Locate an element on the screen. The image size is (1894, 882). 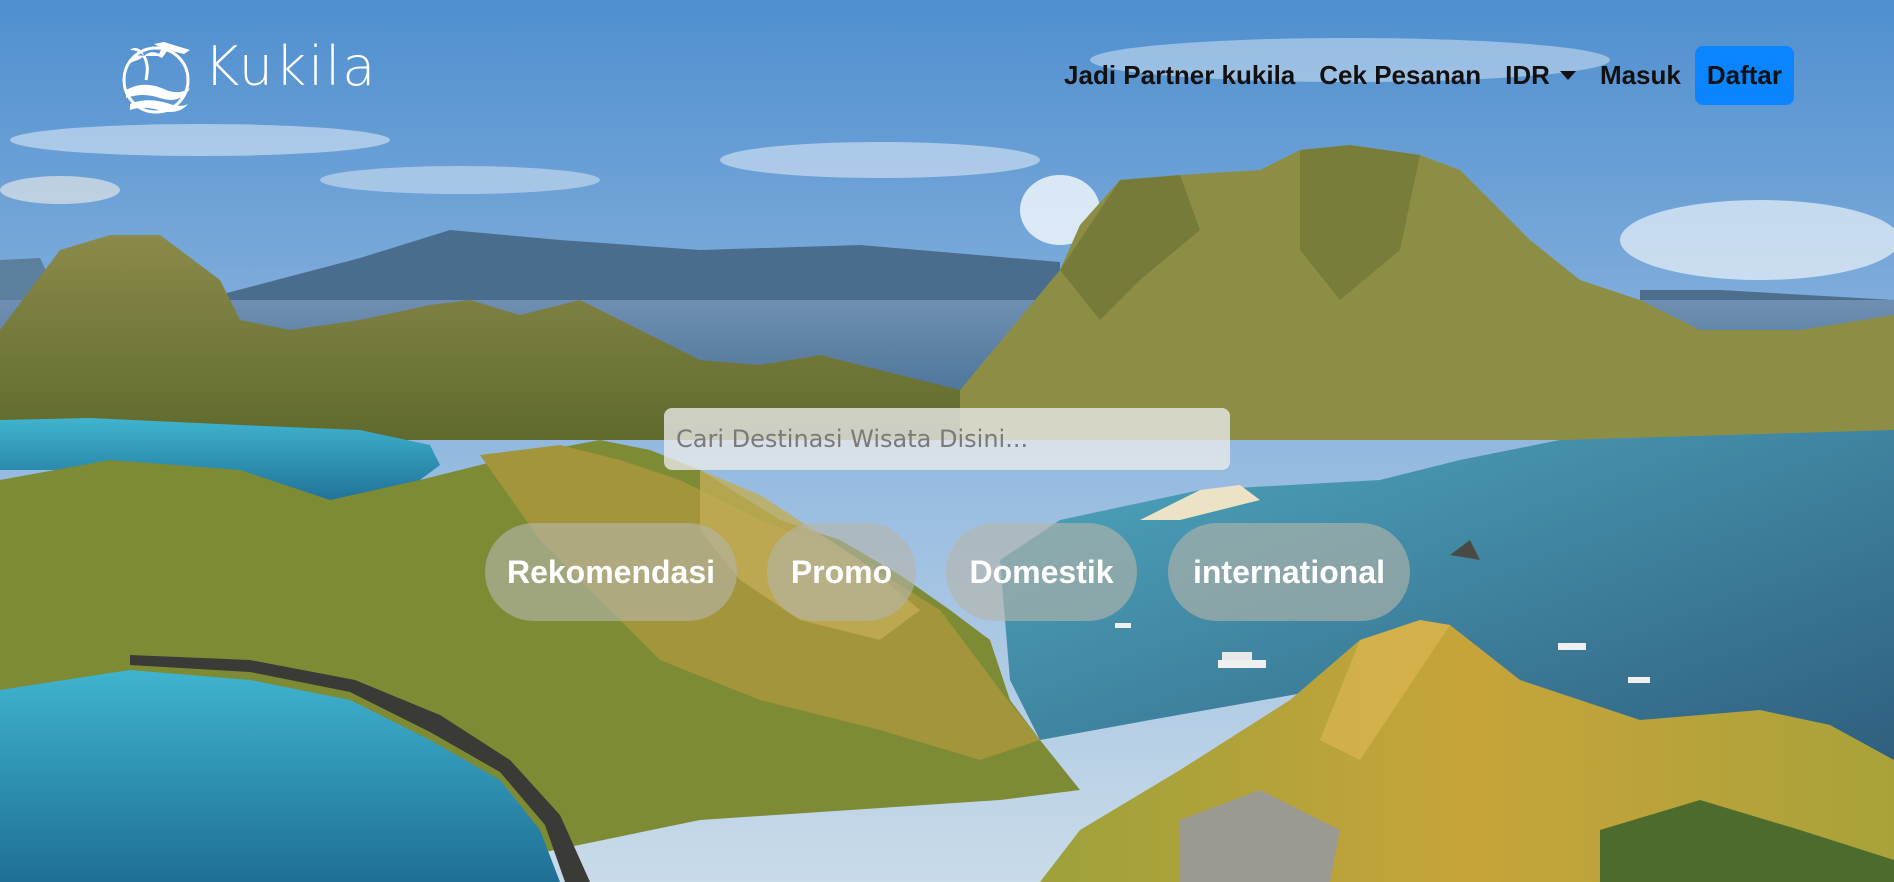
category-international-button: international is located at coordinates (1289, 572).